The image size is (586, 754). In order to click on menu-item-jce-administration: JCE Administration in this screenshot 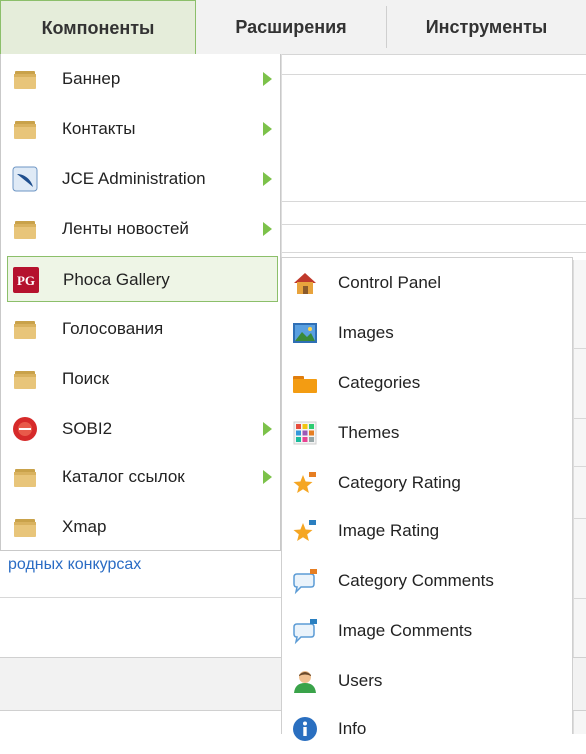, I will do `click(142, 179)`.